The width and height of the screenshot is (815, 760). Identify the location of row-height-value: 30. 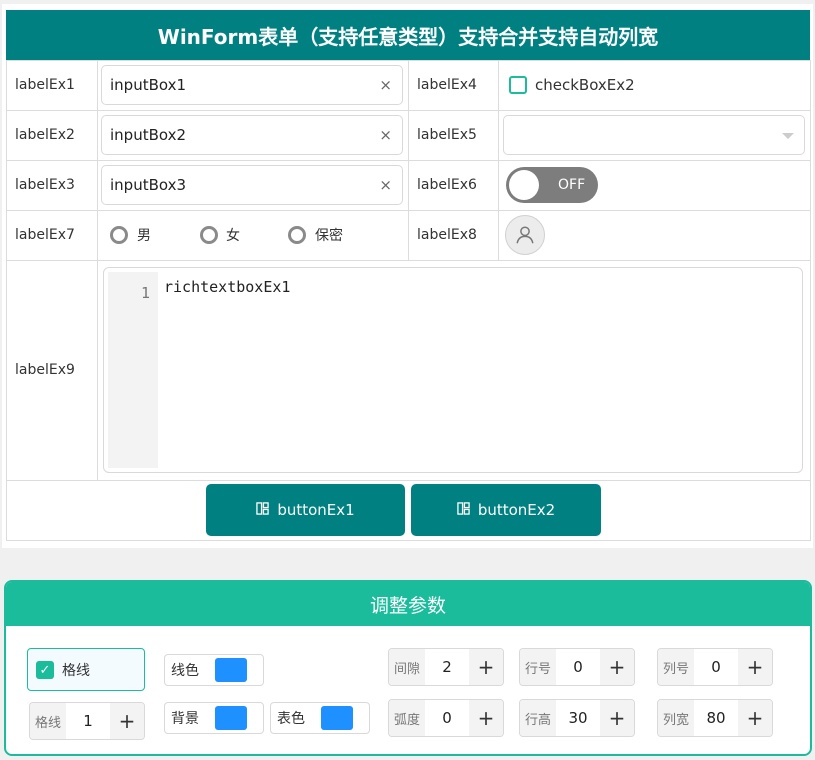
(578, 718).